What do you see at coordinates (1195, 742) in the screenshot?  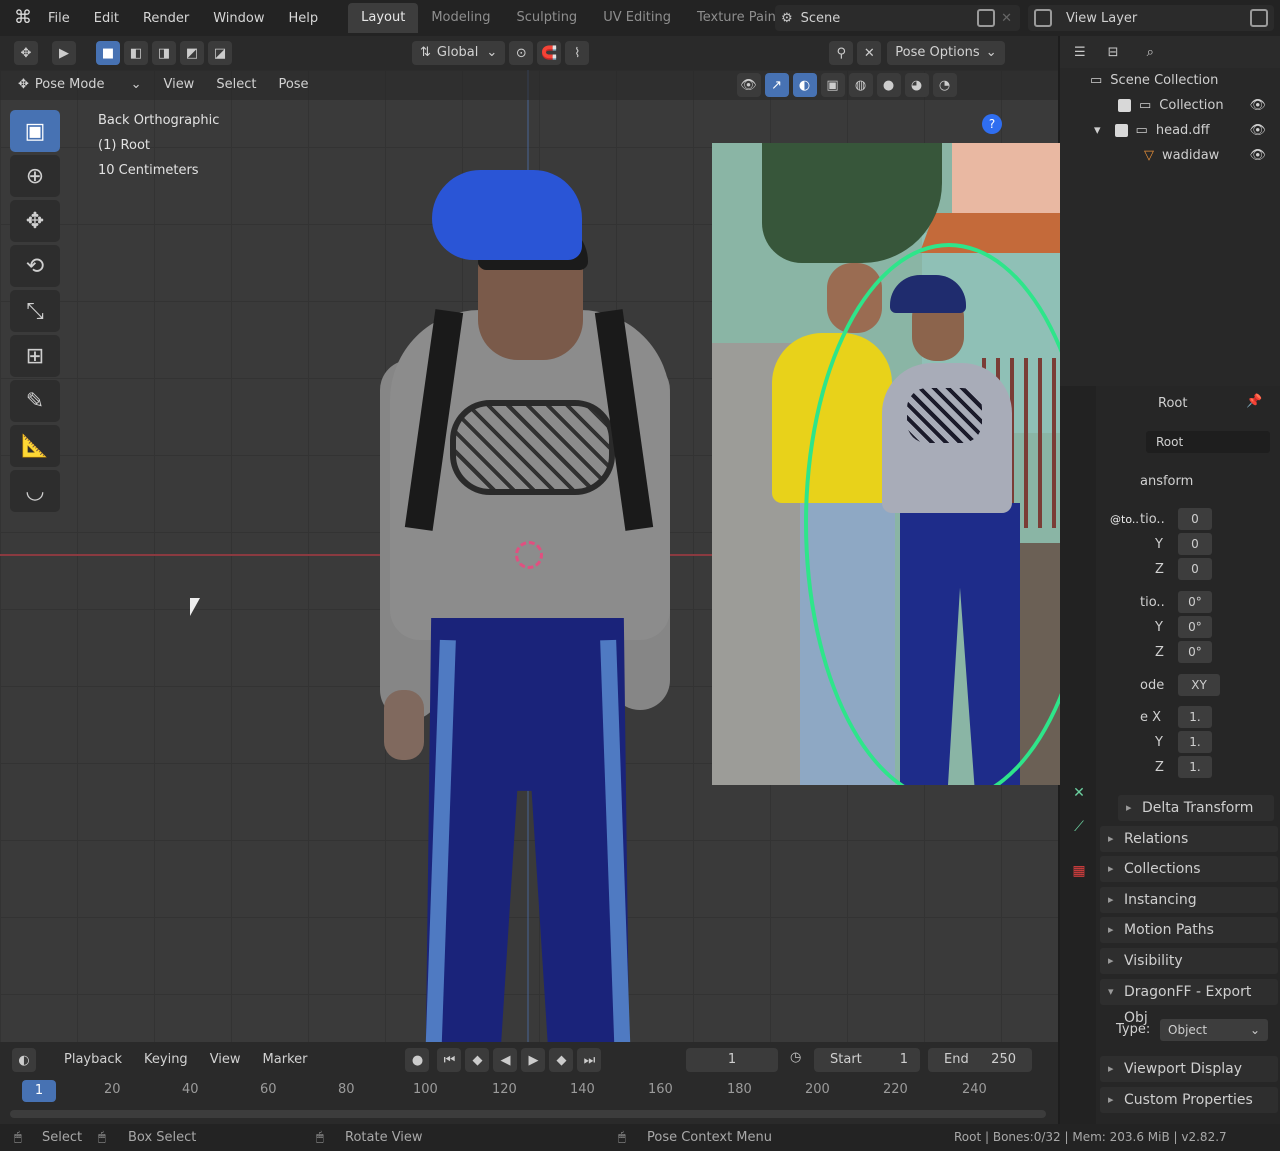 I see `scale-y-field: 1.` at bounding box center [1195, 742].